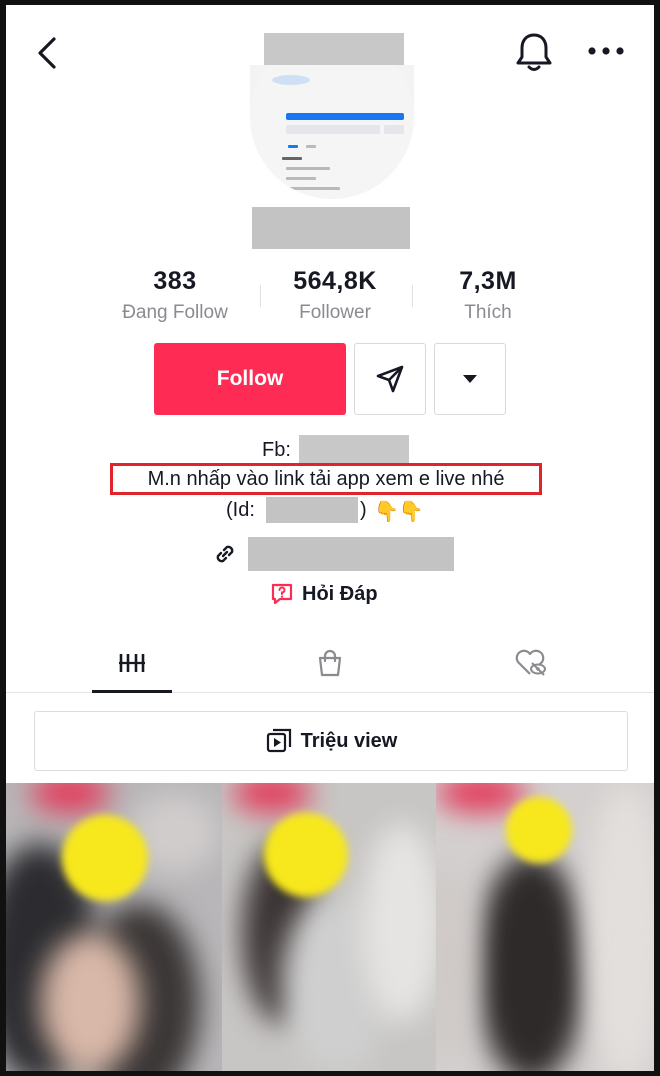 Image resolution: width=660 pixels, height=1076 pixels. I want to click on fb-label: Fb:, so click(276, 450).